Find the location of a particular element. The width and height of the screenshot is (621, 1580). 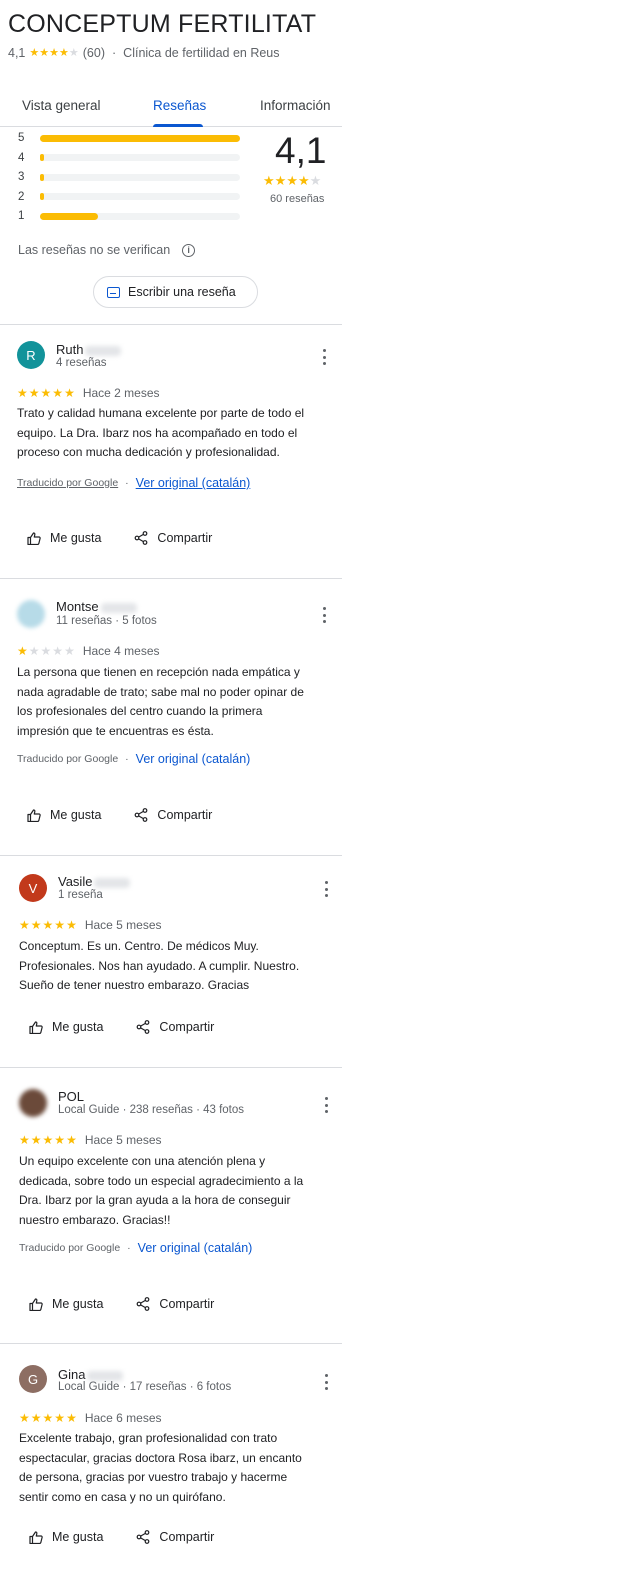

write-review-button: Escribir una reseña is located at coordinates (175, 292).